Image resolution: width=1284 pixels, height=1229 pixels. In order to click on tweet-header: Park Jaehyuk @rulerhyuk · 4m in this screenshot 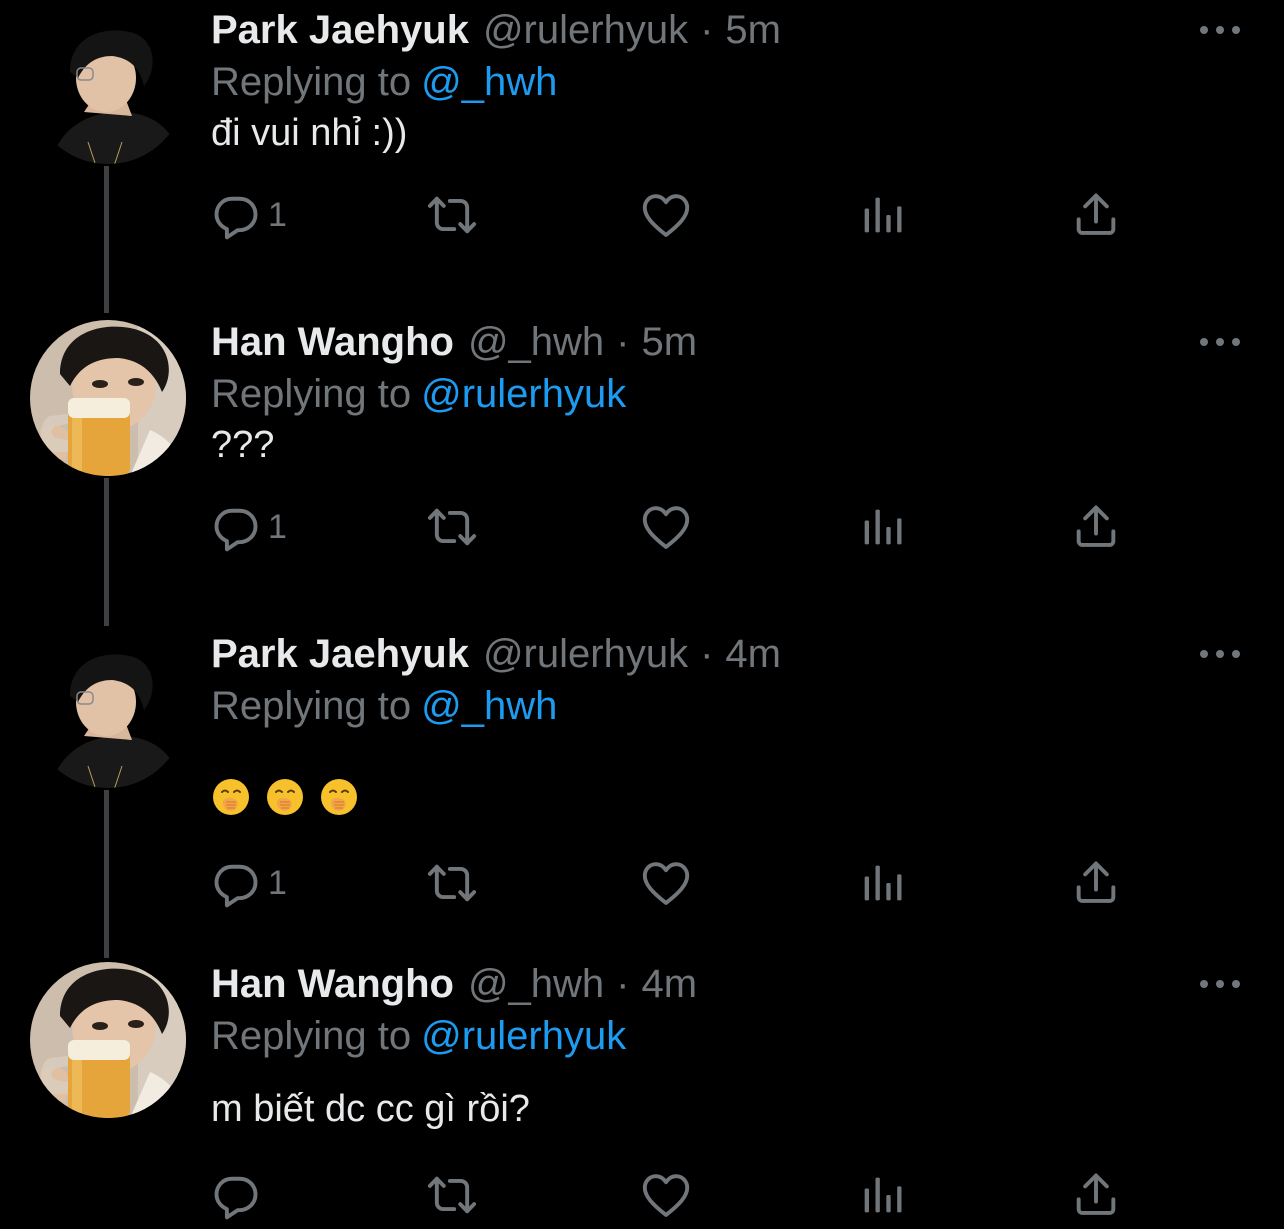, I will do `click(496, 657)`.